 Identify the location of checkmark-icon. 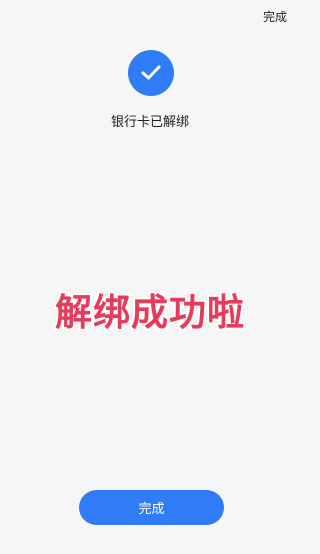
(151, 72).